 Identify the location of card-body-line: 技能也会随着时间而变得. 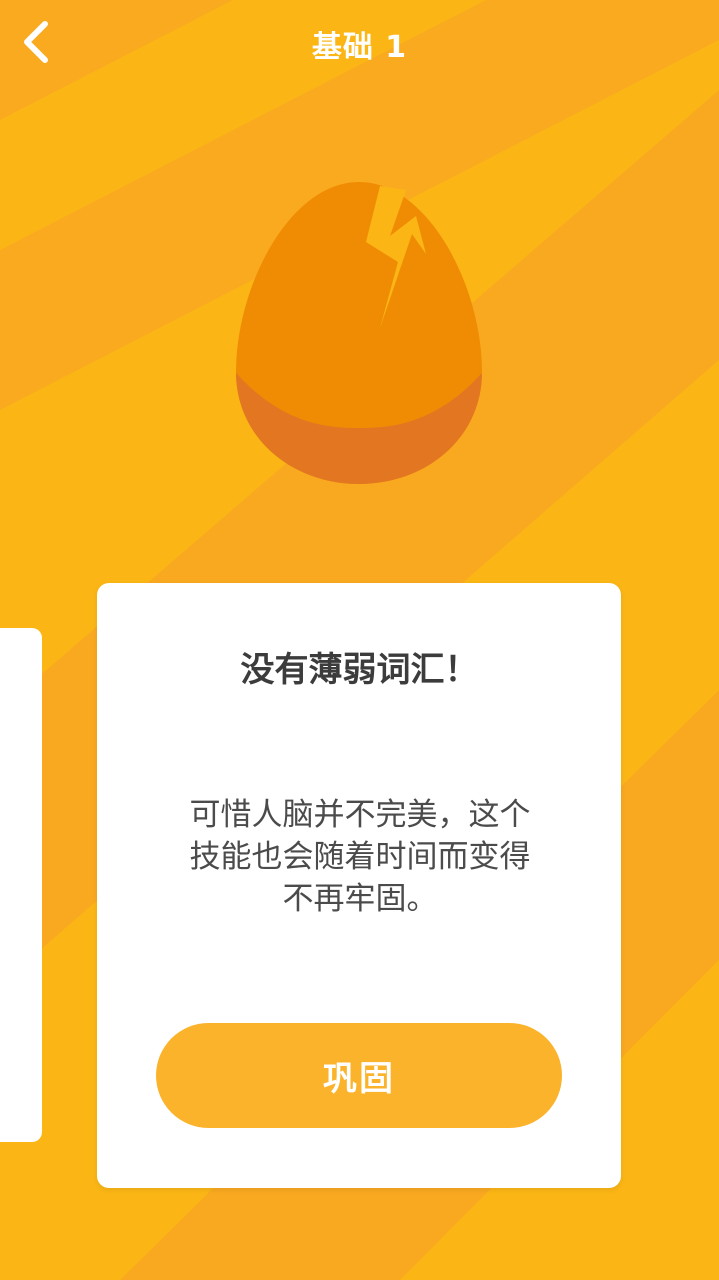
(360, 857).